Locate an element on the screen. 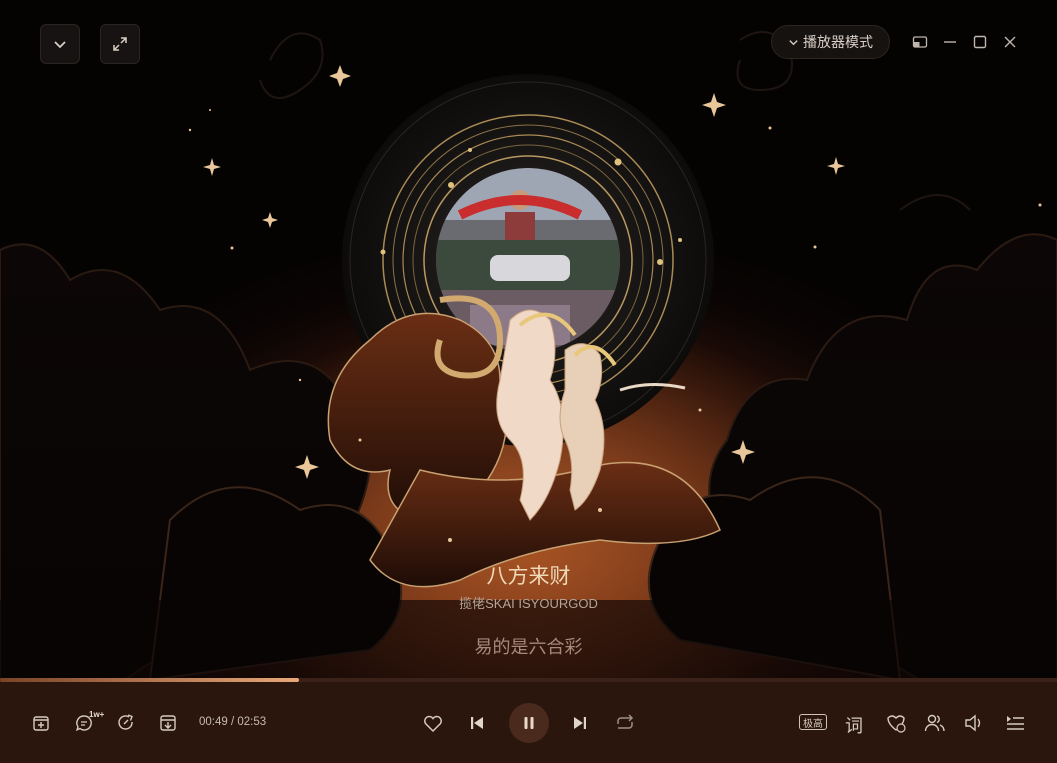  pause-icon is located at coordinates (529, 723).